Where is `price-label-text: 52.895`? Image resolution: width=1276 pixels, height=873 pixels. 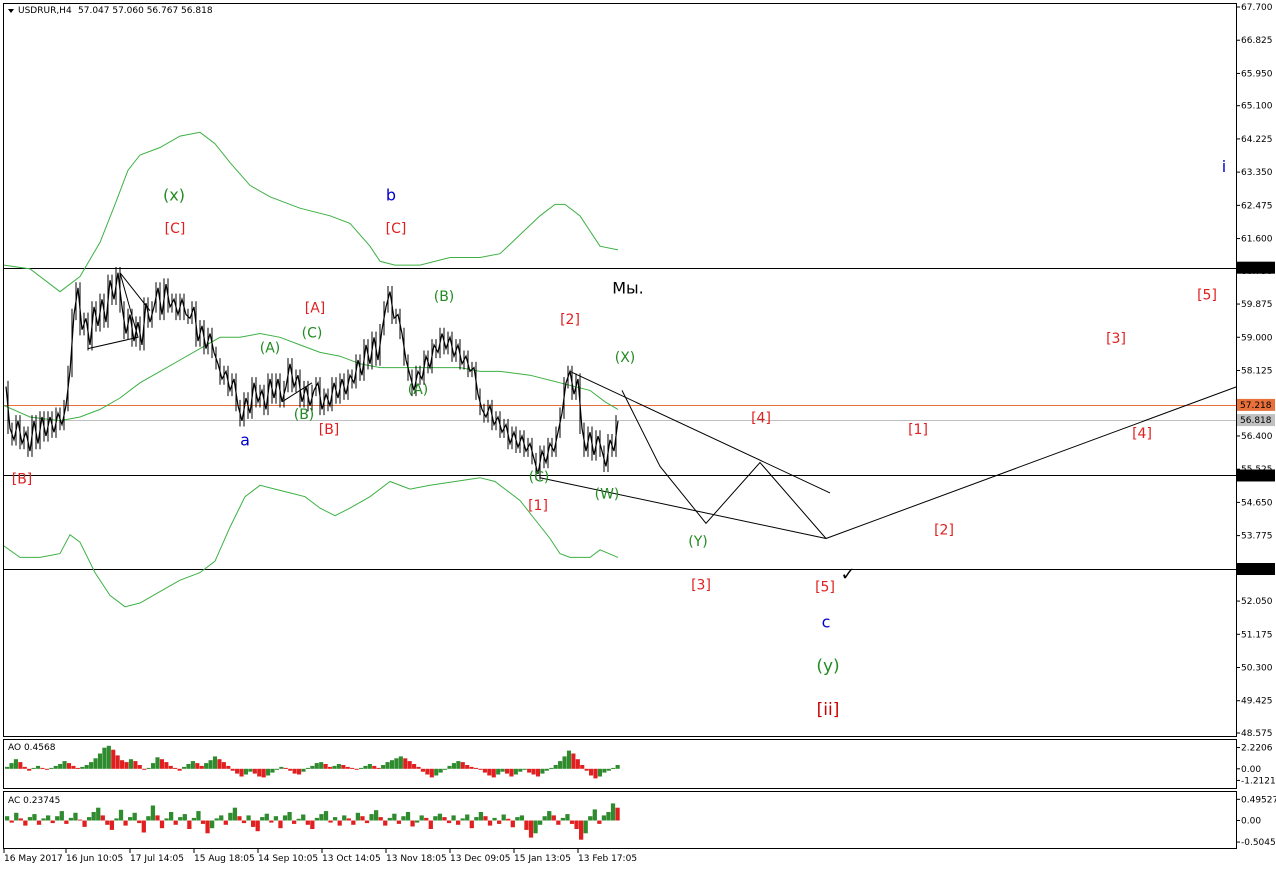 price-label-text: 52.895 is located at coordinates (1256, 570).